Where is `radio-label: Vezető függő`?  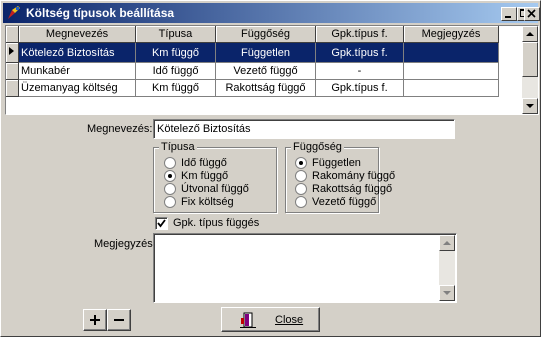 radio-label: Vezető függő is located at coordinates (344, 202).